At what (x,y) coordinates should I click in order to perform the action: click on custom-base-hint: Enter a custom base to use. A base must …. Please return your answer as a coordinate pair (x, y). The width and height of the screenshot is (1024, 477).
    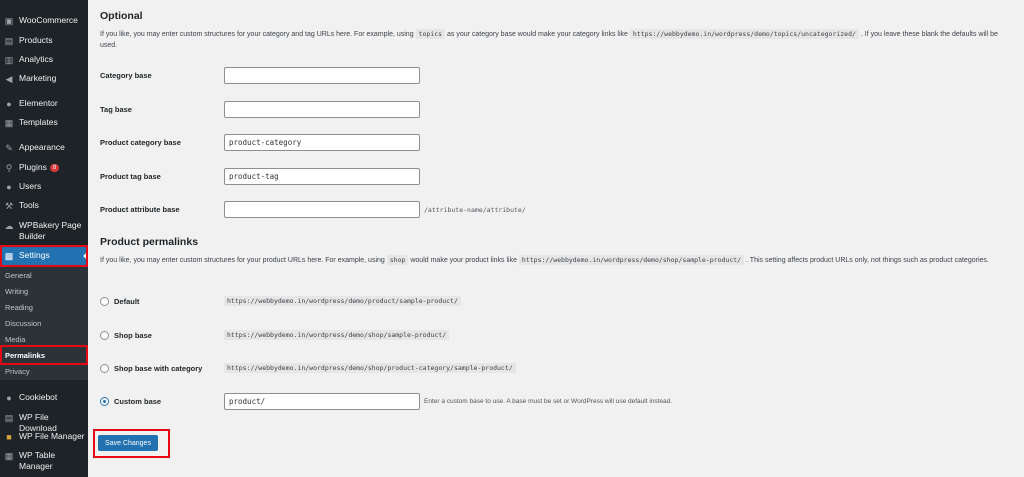
    Looking at the image, I should click on (548, 401).